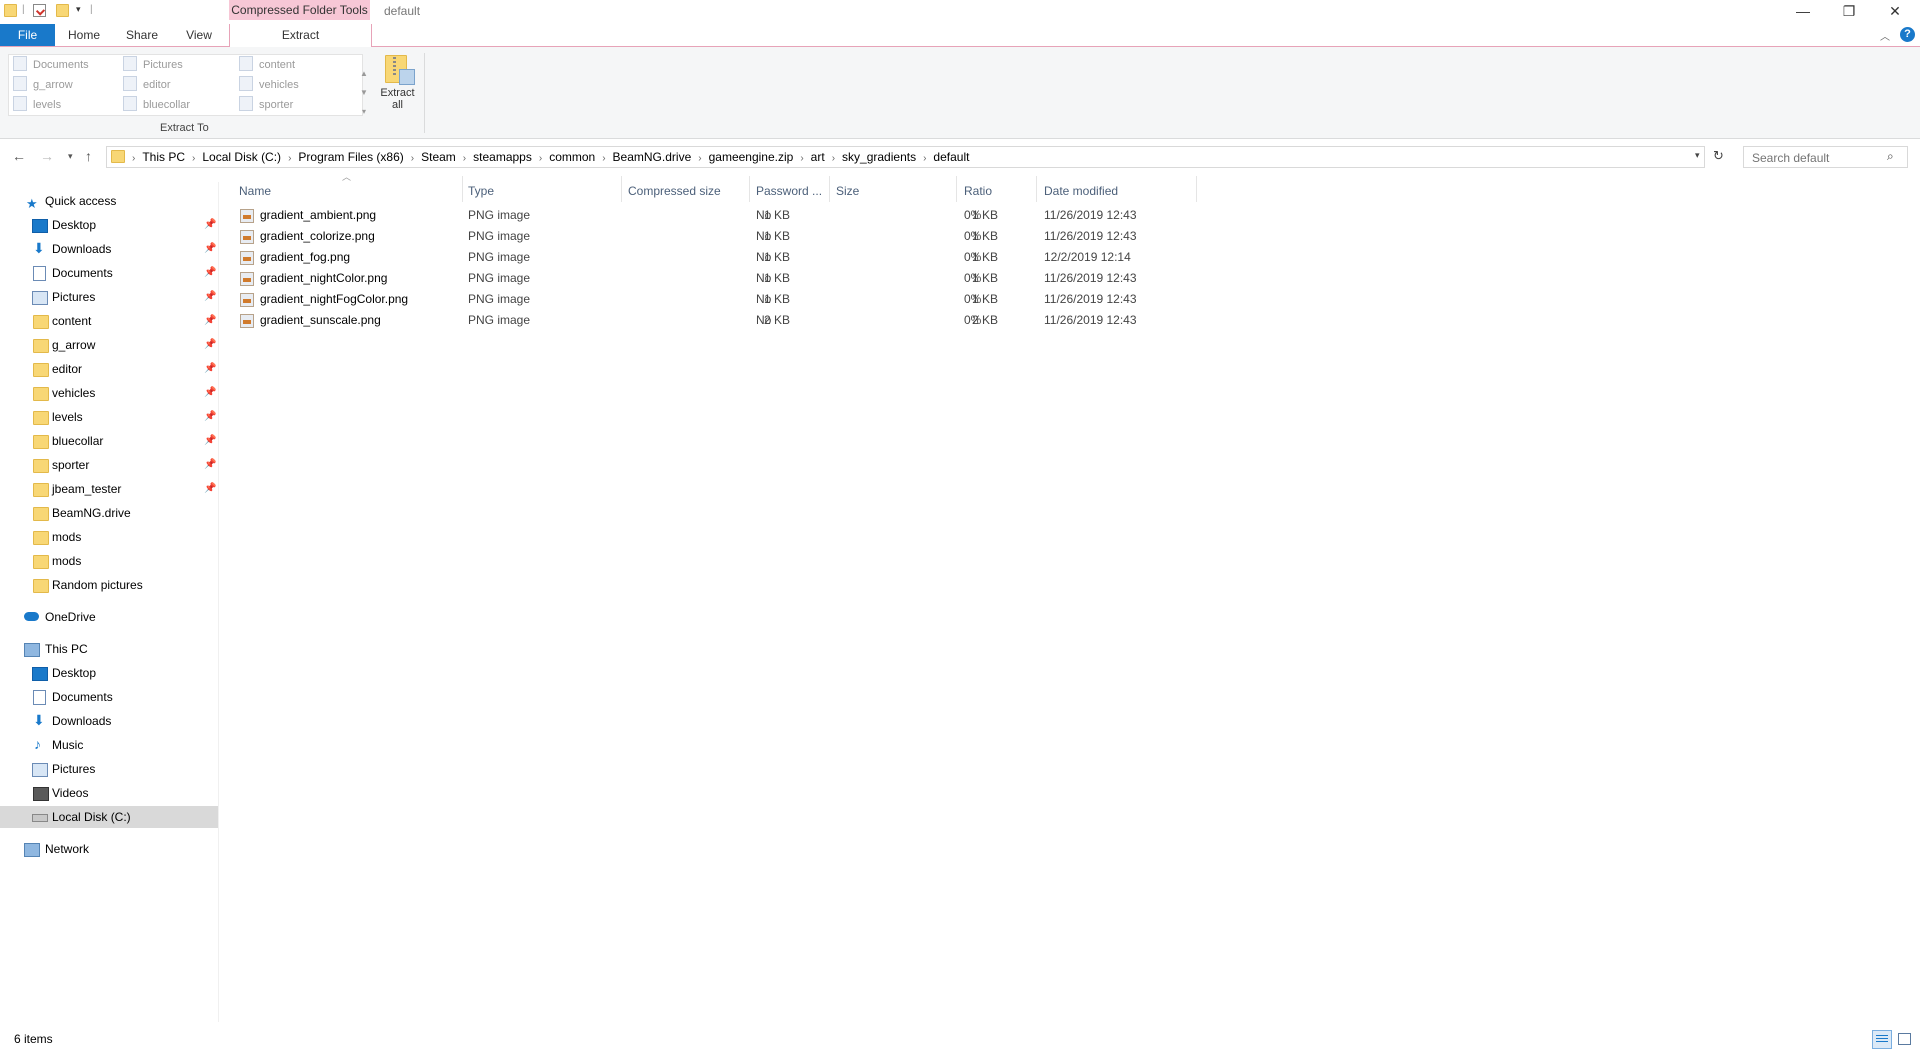 Image resolution: width=1920 pixels, height=1050 pixels. What do you see at coordinates (109, 817) in the screenshot?
I see `sidebar-item-local-disk: Local Disk (C:)` at bounding box center [109, 817].